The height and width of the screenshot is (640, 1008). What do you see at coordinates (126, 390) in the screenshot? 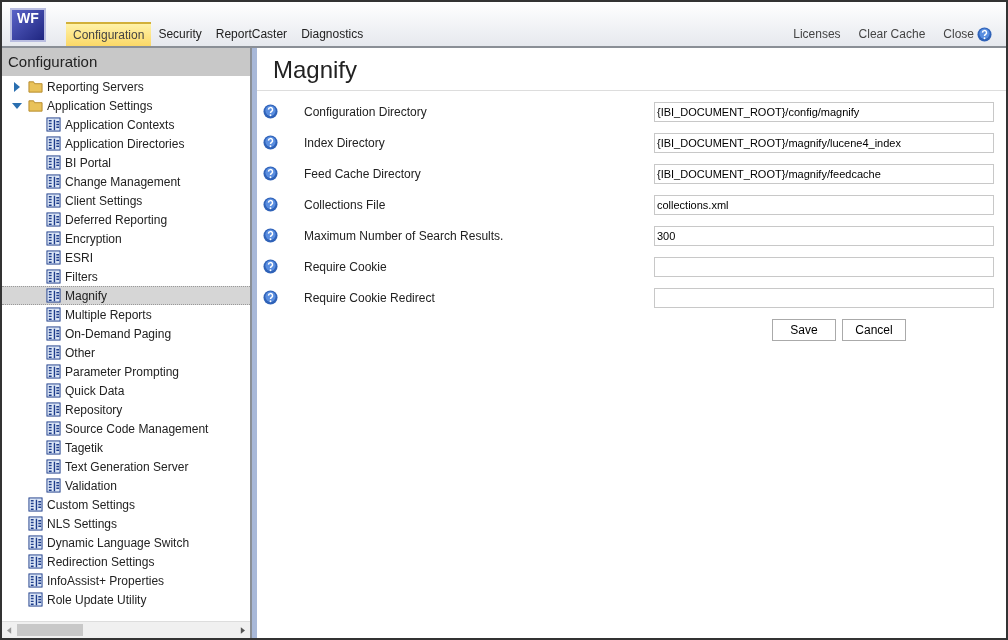
I see `tree-item: Quick Data` at bounding box center [126, 390].